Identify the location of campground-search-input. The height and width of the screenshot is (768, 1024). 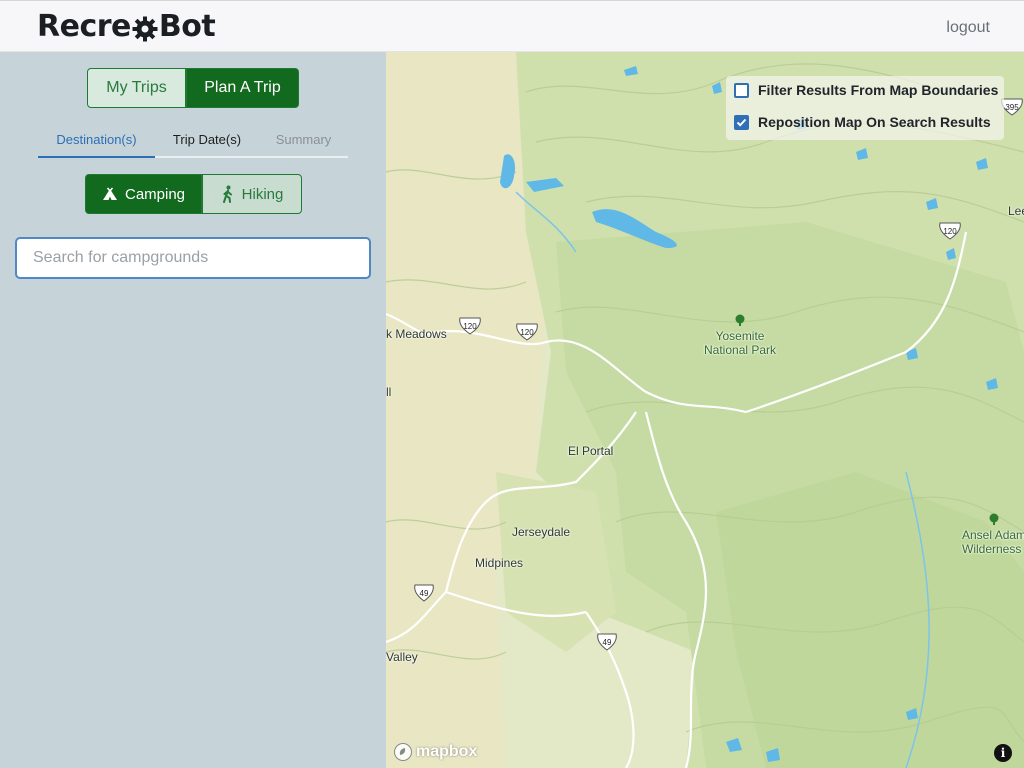
(193, 258).